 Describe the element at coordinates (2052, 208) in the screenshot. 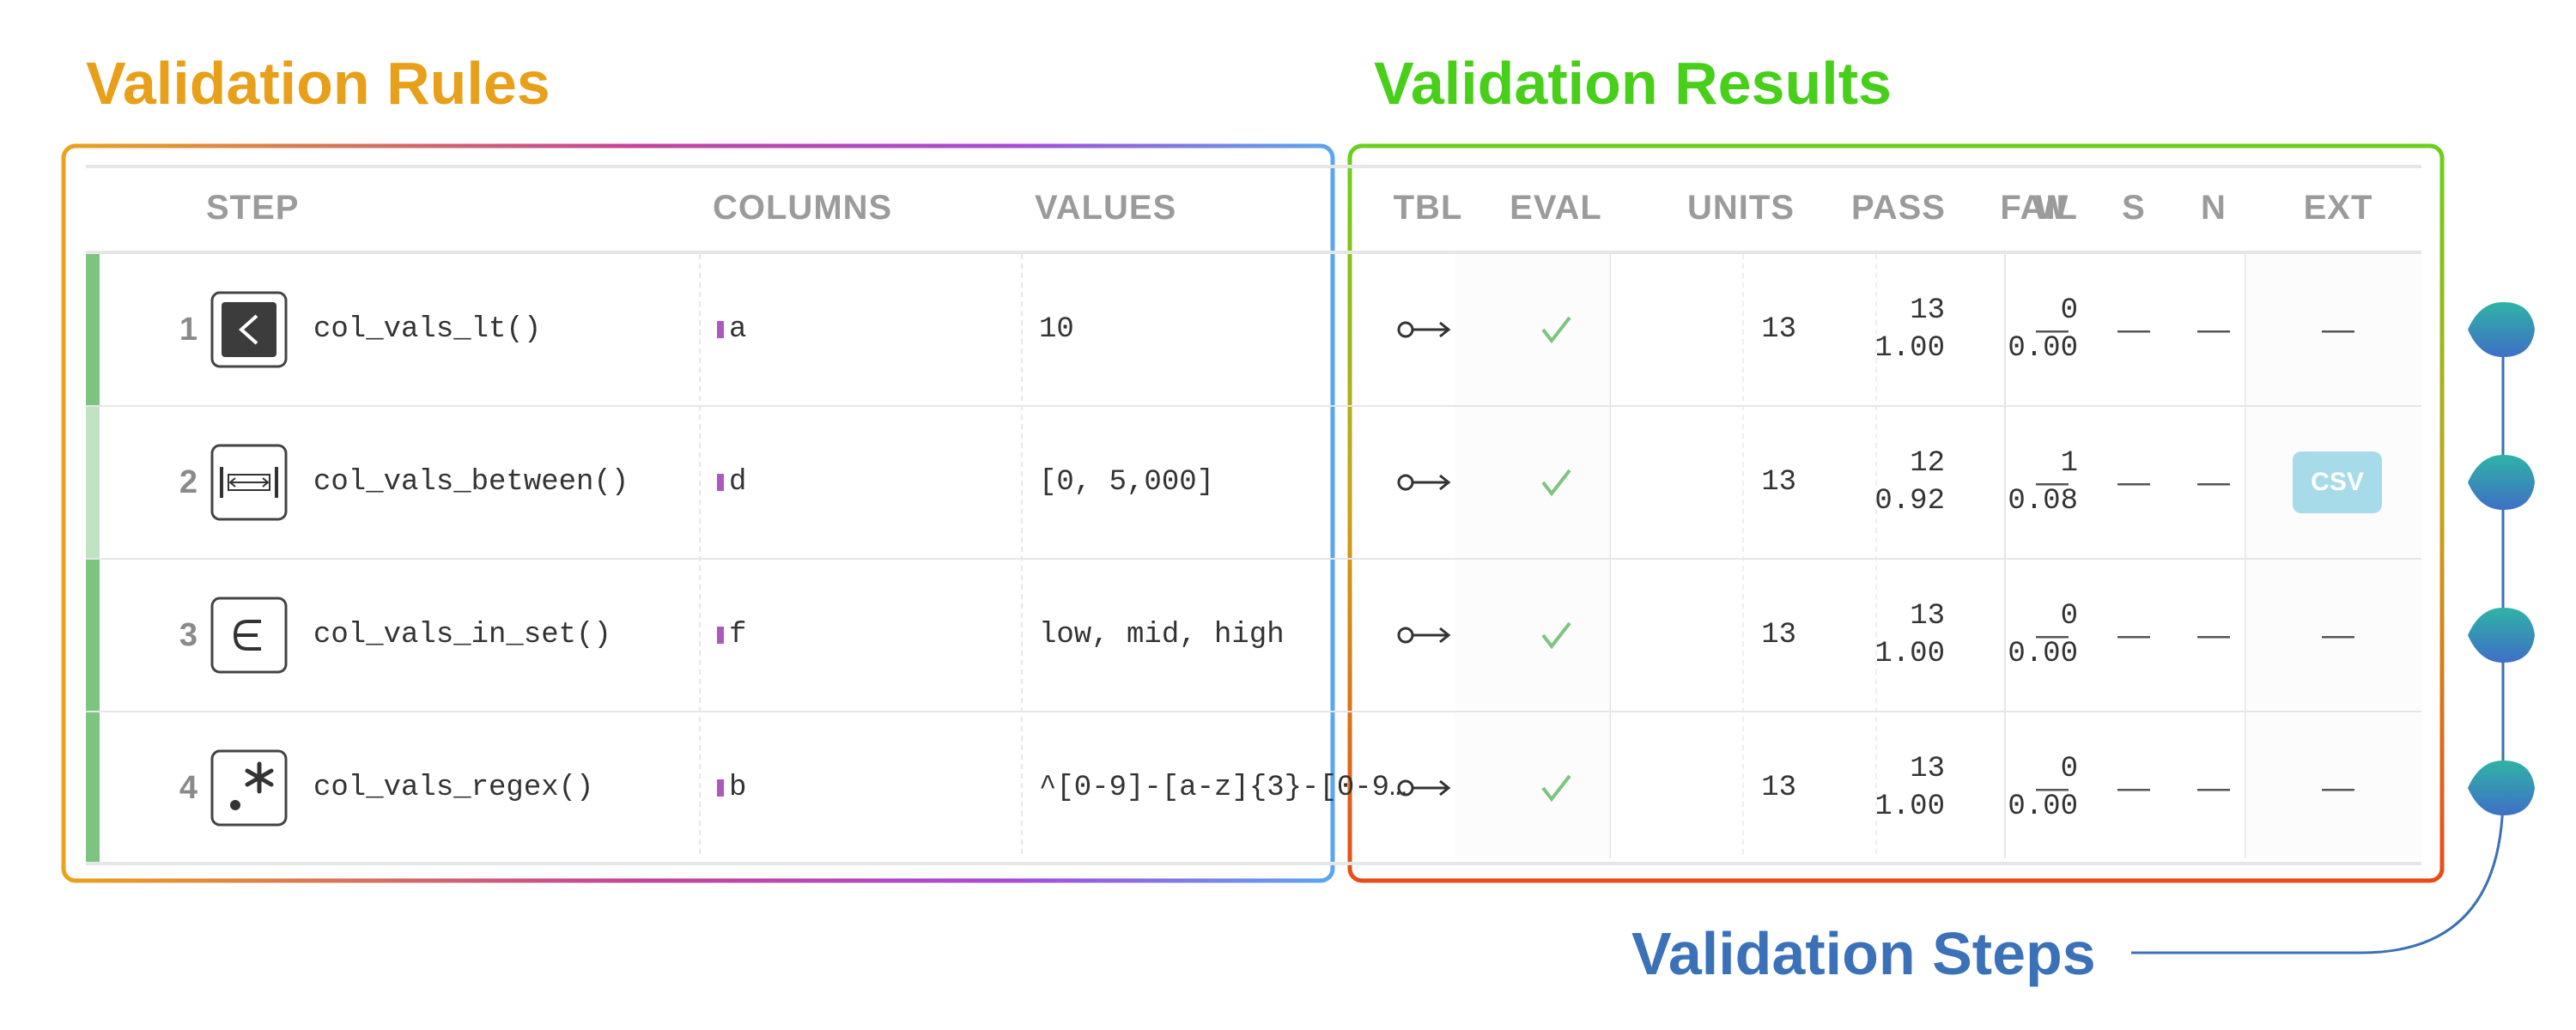

I see `col-header-w: W` at that location.